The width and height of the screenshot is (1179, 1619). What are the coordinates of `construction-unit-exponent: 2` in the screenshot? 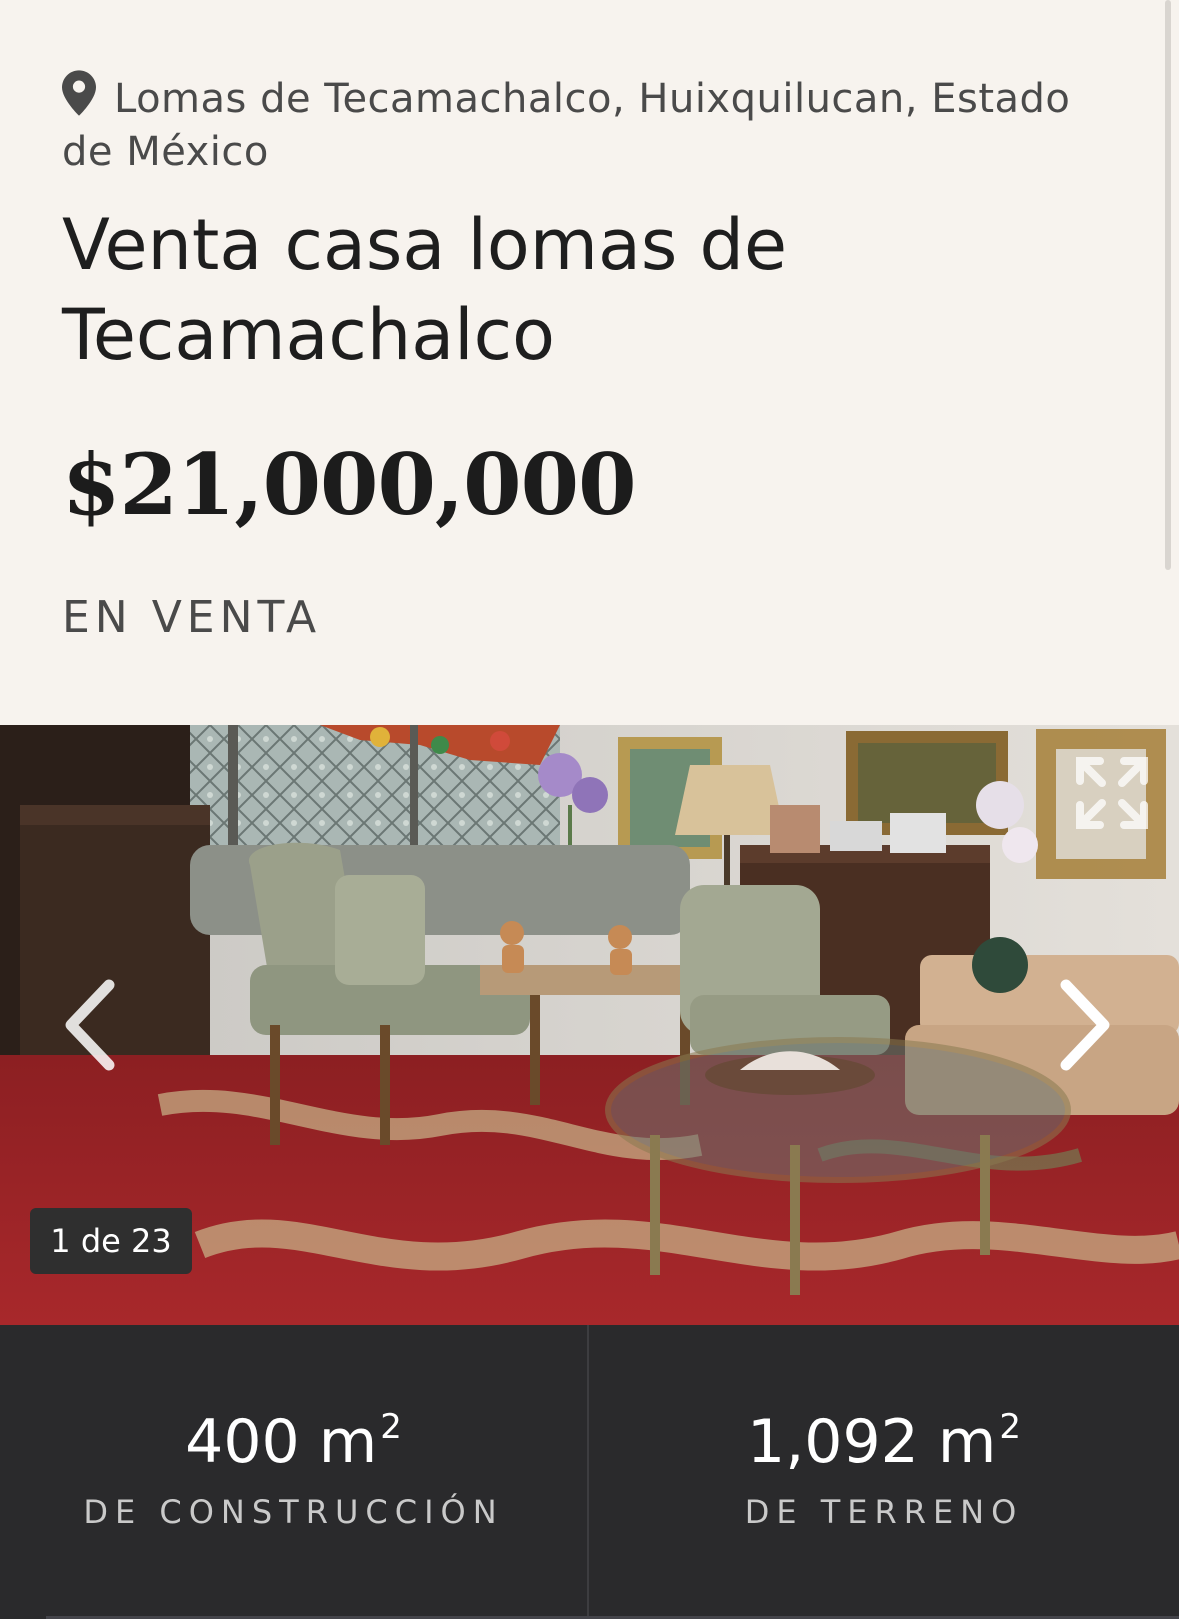 It's located at (391, 1427).